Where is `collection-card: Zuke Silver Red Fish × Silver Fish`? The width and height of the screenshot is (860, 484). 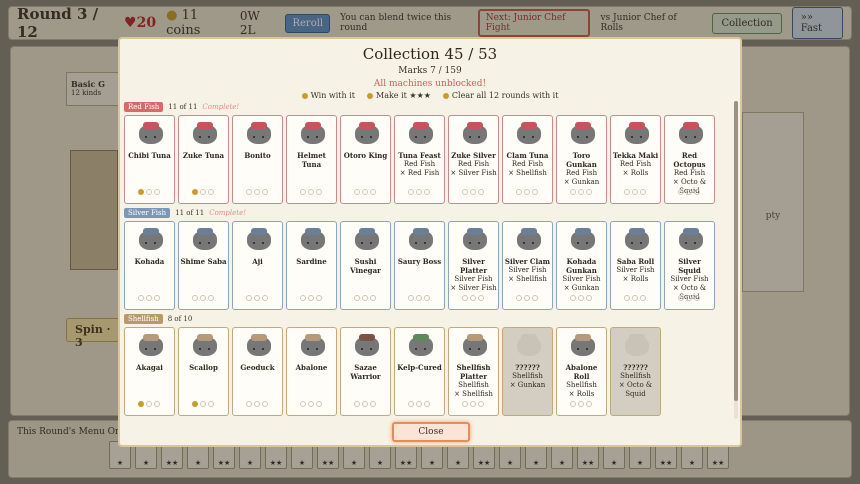 collection-card: Zuke Silver Red Fish × Silver Fish is located at coordinates (473, 159).